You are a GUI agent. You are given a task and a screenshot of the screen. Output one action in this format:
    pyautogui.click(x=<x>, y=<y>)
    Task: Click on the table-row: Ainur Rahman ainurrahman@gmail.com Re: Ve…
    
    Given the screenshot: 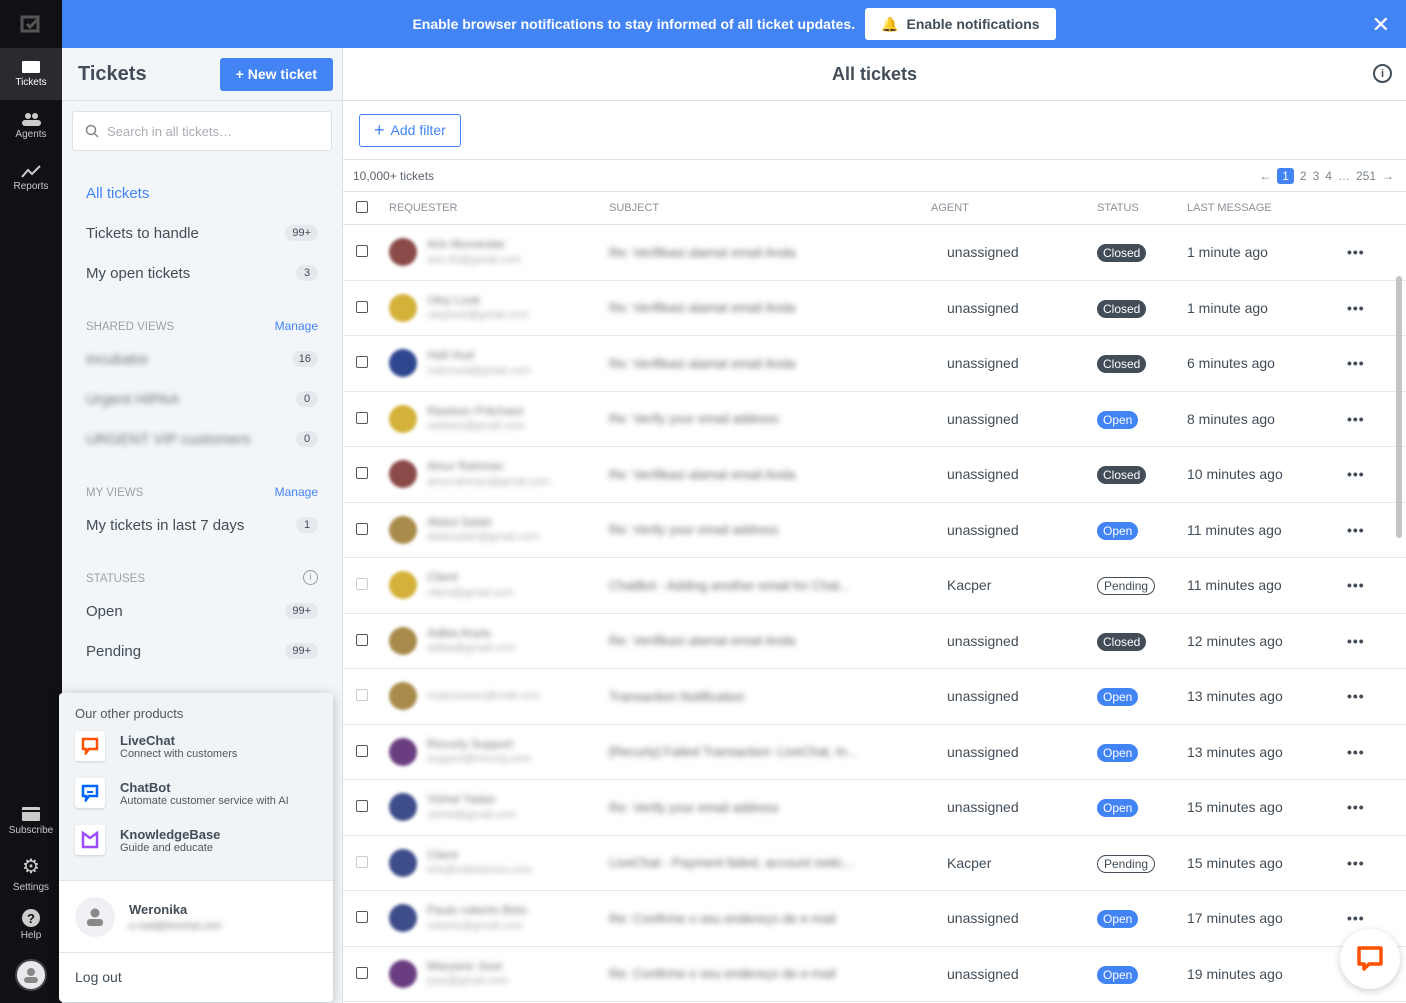 What is the action you would take?
    pyautogui.click(x=874, y=475)
    